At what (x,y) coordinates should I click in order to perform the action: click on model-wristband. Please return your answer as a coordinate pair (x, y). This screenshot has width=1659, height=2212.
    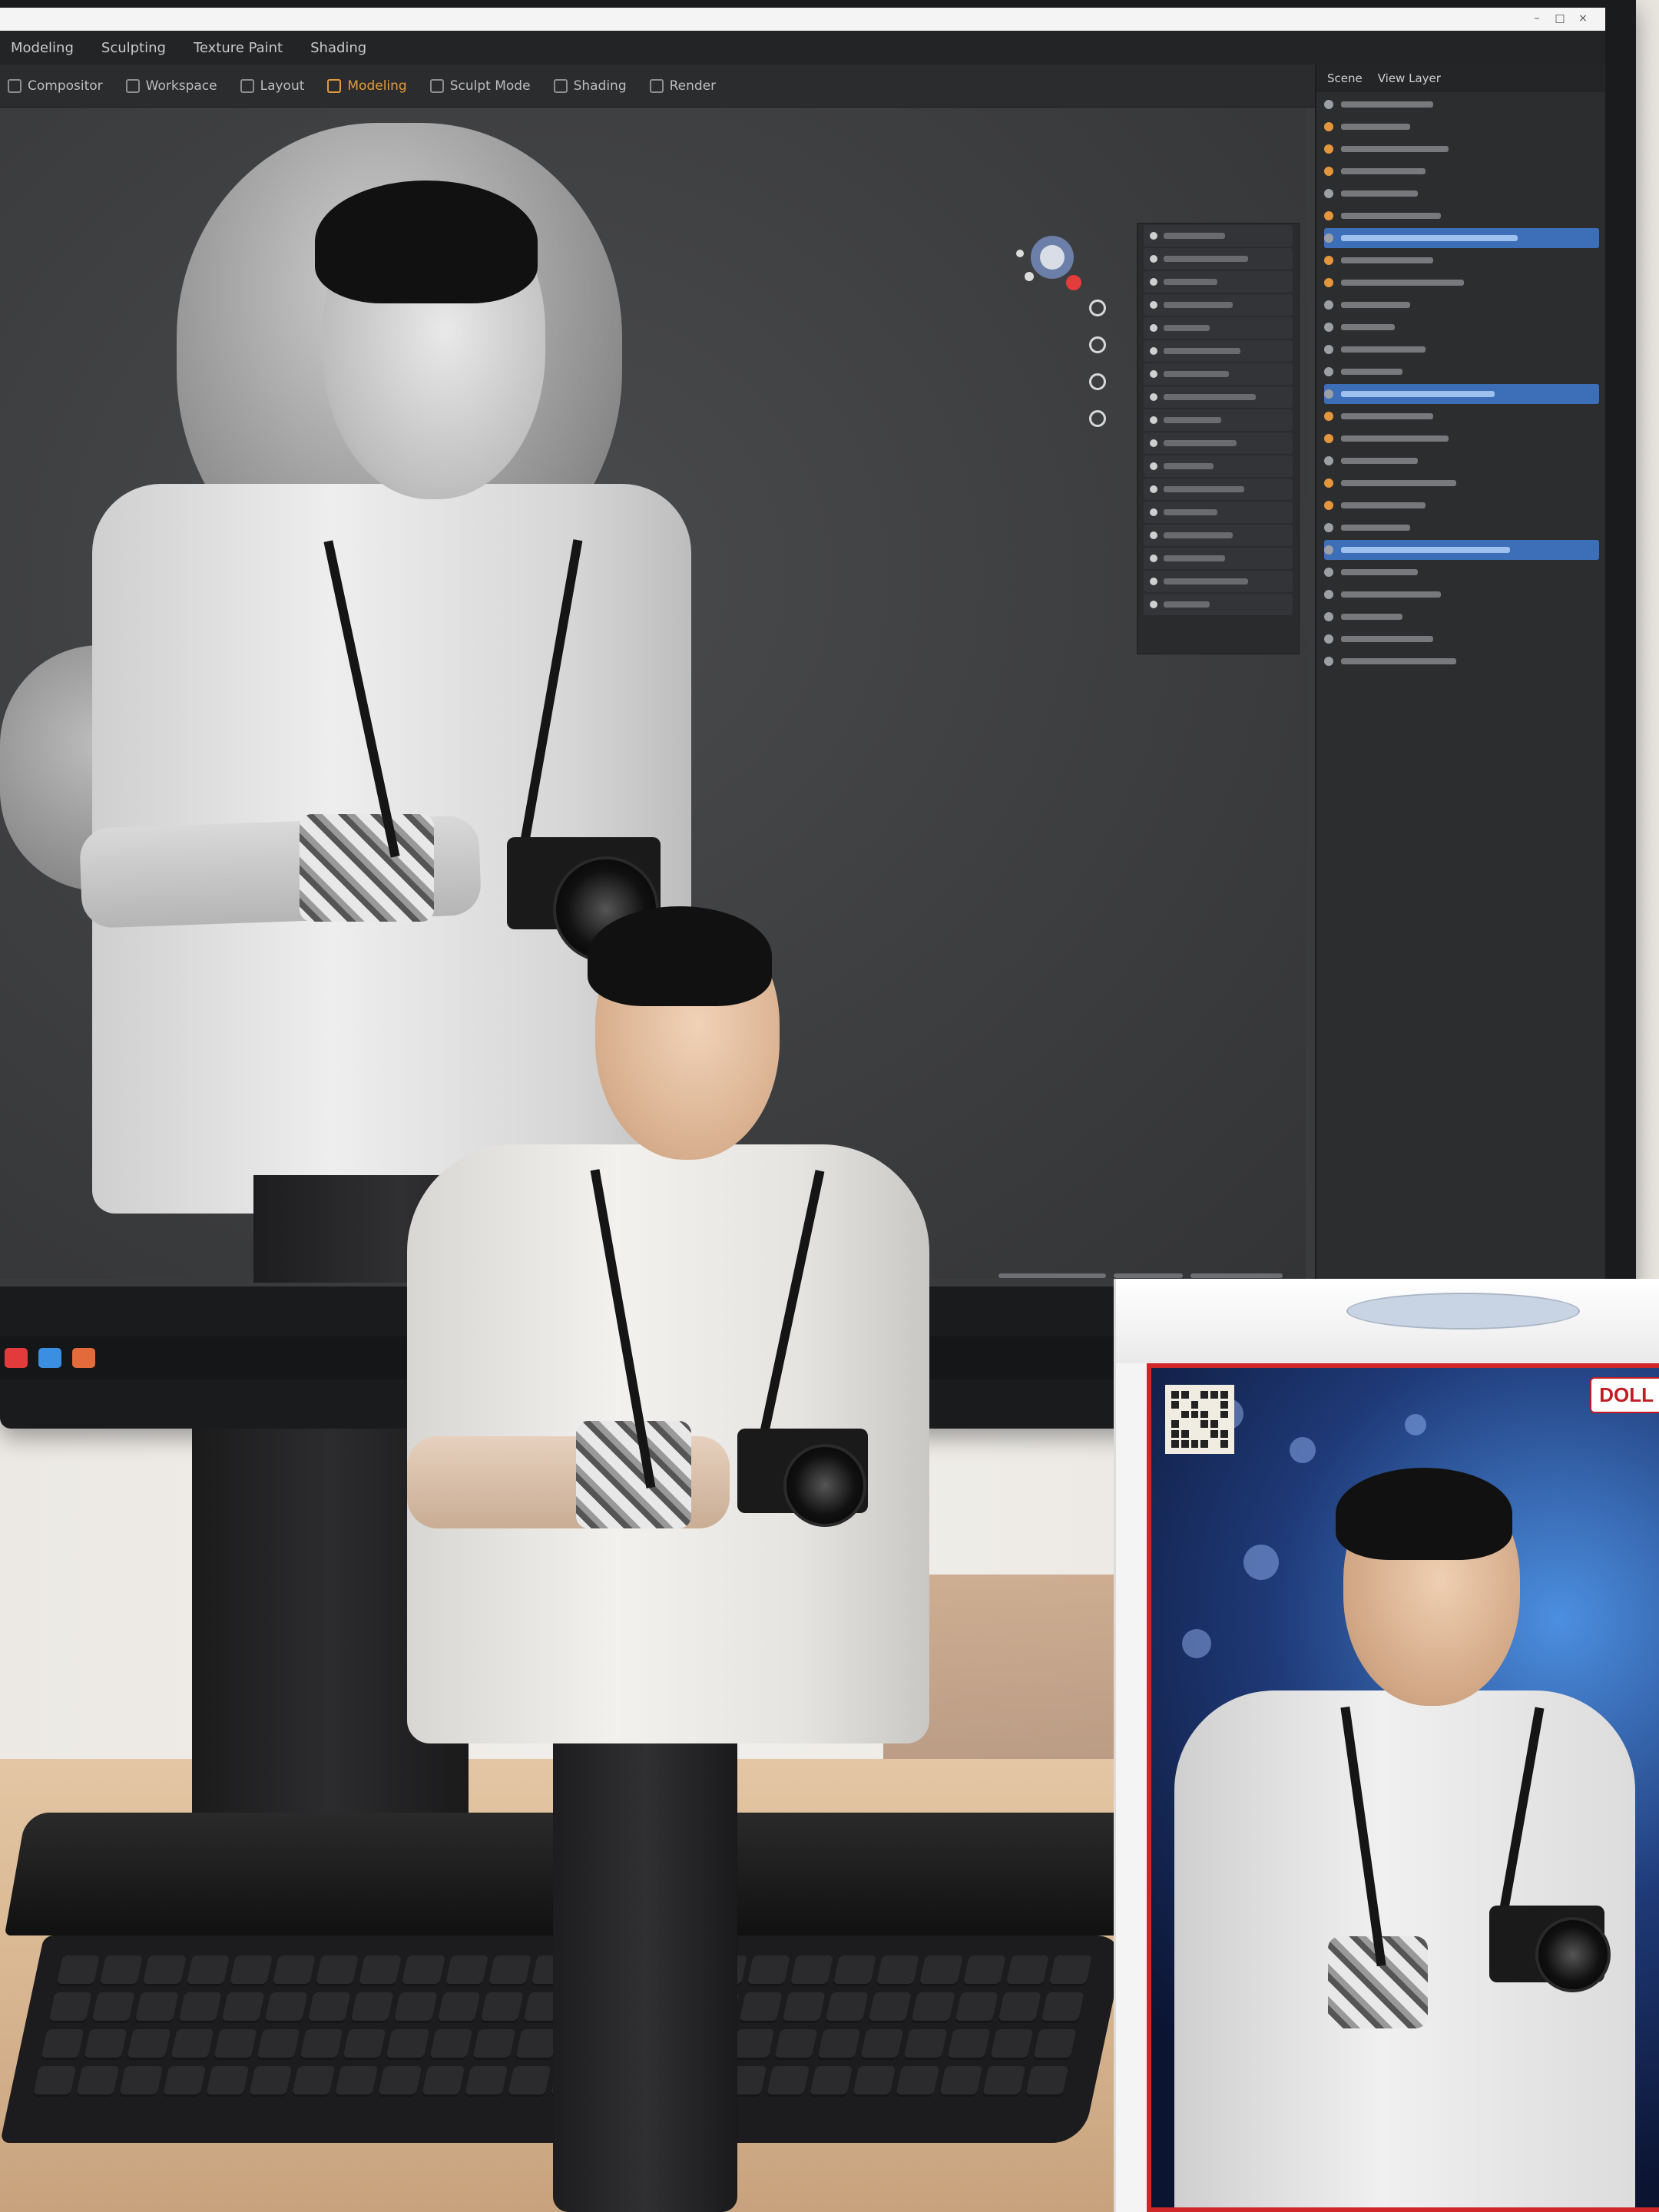
    Looking at the image, I should click on (367, 868).